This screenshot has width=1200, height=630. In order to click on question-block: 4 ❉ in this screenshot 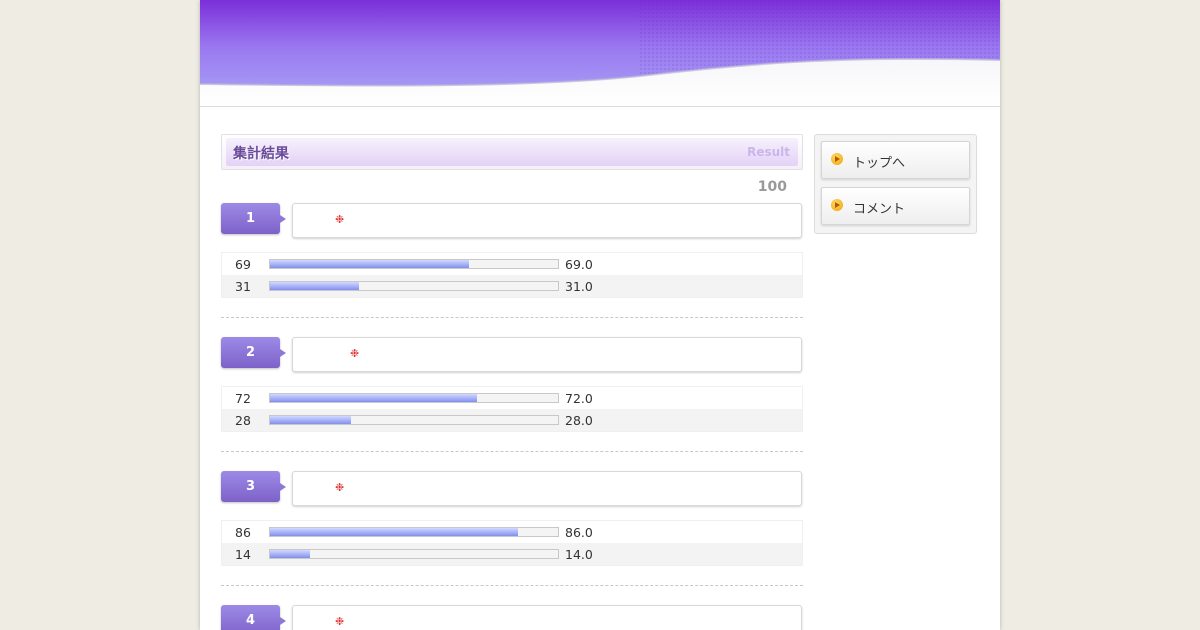, I will do `click(512, 617)`.